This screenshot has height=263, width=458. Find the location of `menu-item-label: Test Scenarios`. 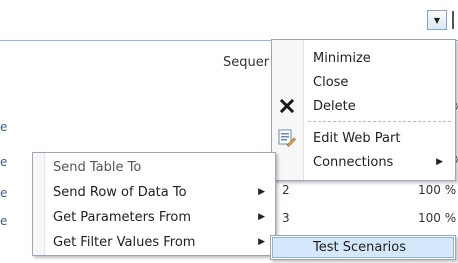

menu-item-label: Test Scenarios is located at coordinates (360, 247).